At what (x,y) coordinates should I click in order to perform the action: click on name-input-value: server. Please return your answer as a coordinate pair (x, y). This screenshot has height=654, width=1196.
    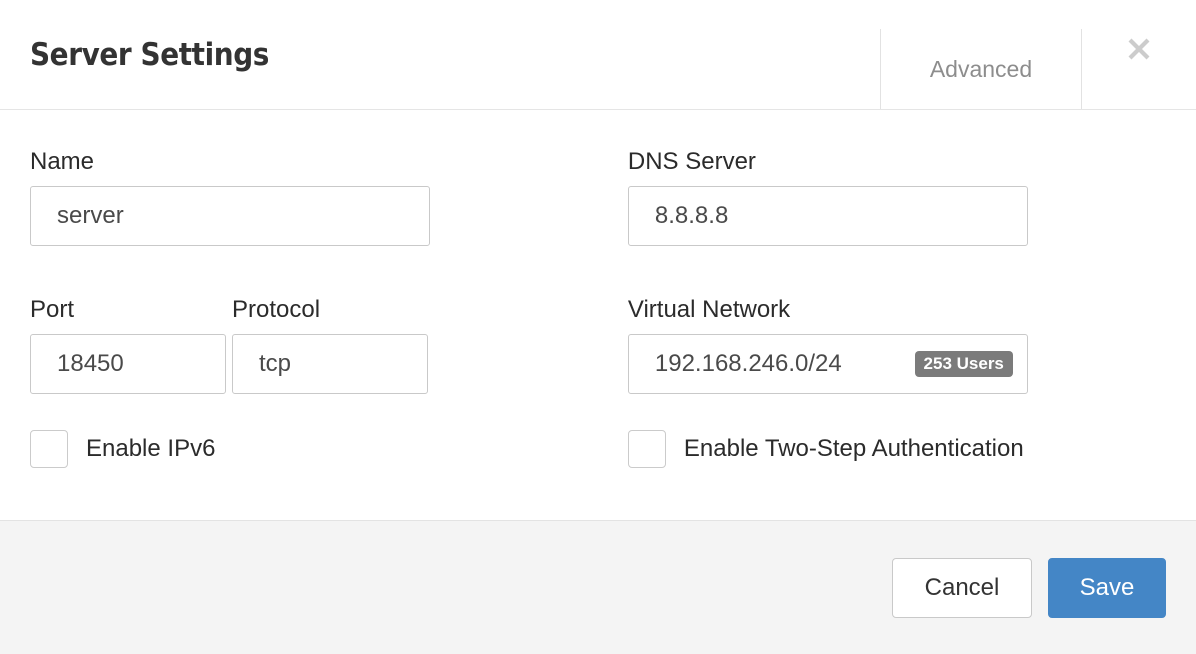
    Looking at the image, I should click on (90, 215).